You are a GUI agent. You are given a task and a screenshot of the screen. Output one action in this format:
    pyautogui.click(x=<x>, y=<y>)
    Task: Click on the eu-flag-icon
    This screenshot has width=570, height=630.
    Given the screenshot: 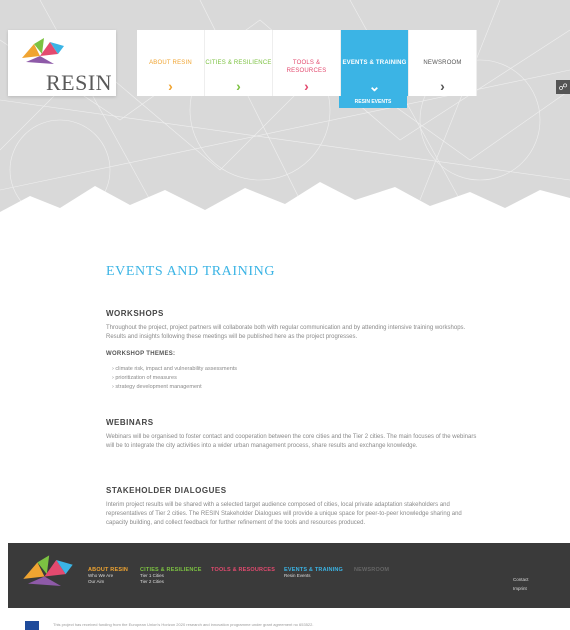 What is the action you would take?
    pyautogui.click(x=32, y=625)
    